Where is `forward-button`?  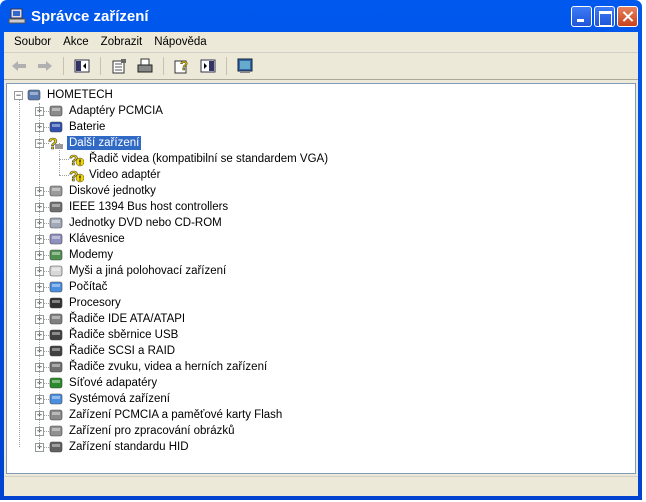
forward-button is located at coordinates (45, 66).